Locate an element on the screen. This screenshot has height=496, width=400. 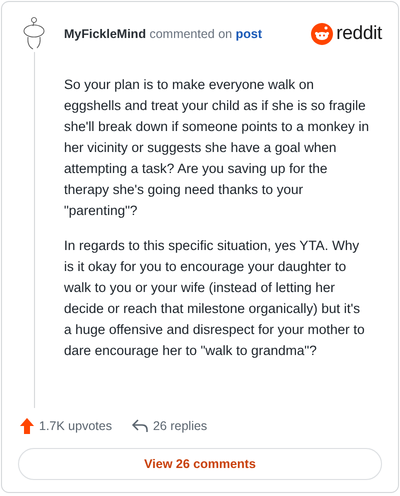
upvote-count: 1.7K upvotes is located at coordinates (75, 426).